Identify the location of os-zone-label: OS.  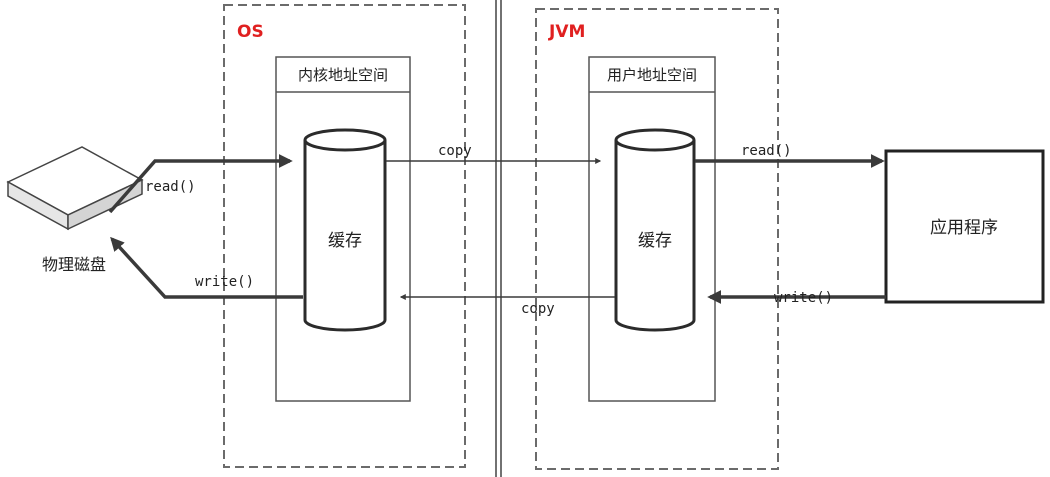
(250, 32).